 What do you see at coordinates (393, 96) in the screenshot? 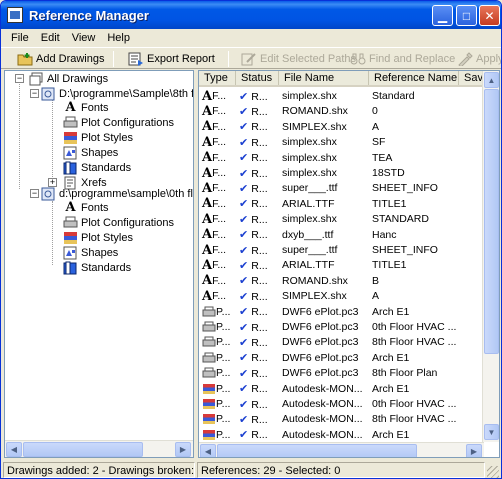
I see `cell-reference-name: Standard` at bounding box center [393, 96].